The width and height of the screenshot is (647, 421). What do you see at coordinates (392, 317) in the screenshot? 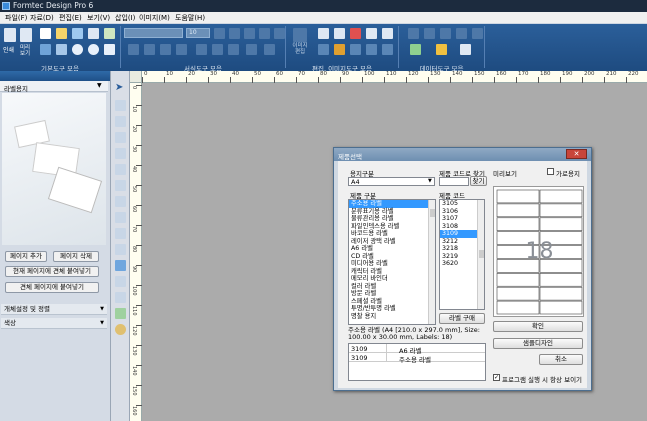
I see `category-item: 명찰 용지` at bounding box center [392, 317].